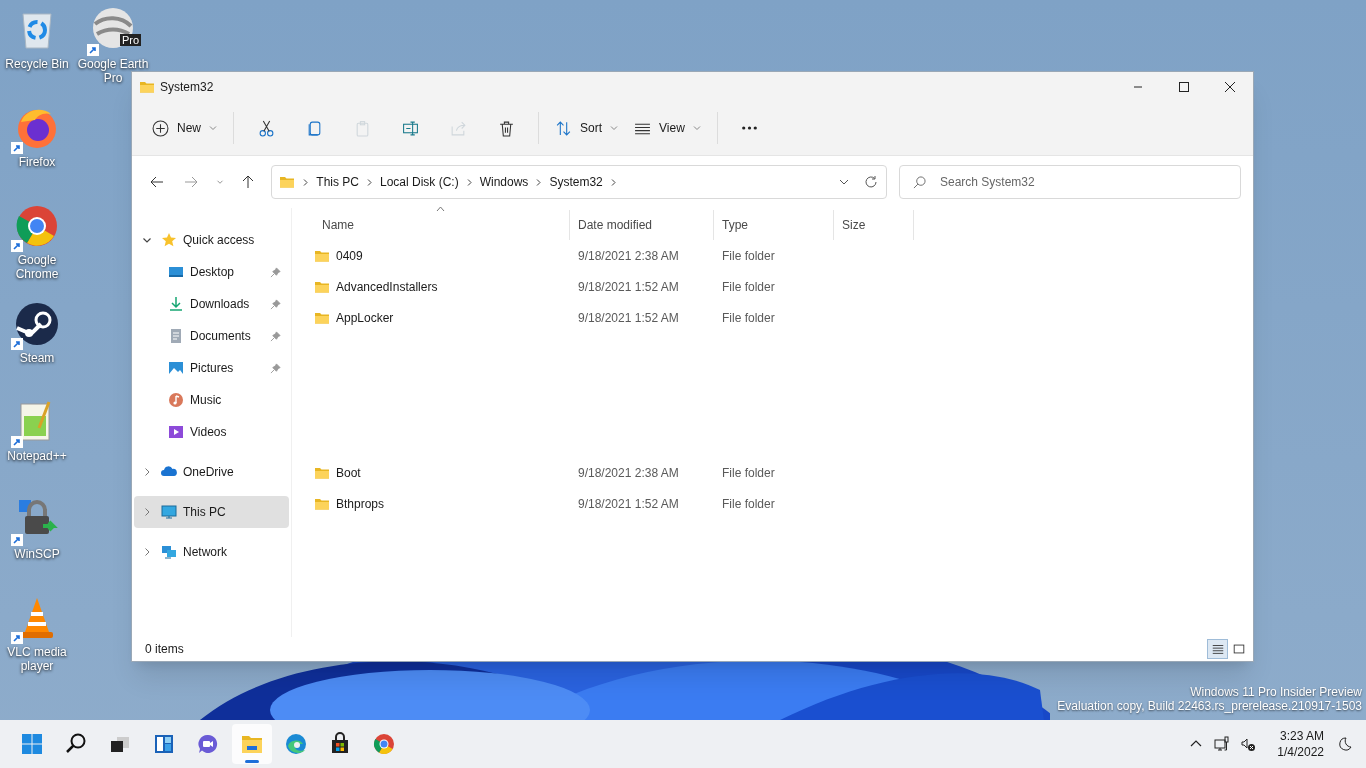 This screenshot has height=768, width=1366. Describe the element at coordinates (211, 400) in the screenshot. I see `nav-item: Music` at that location.